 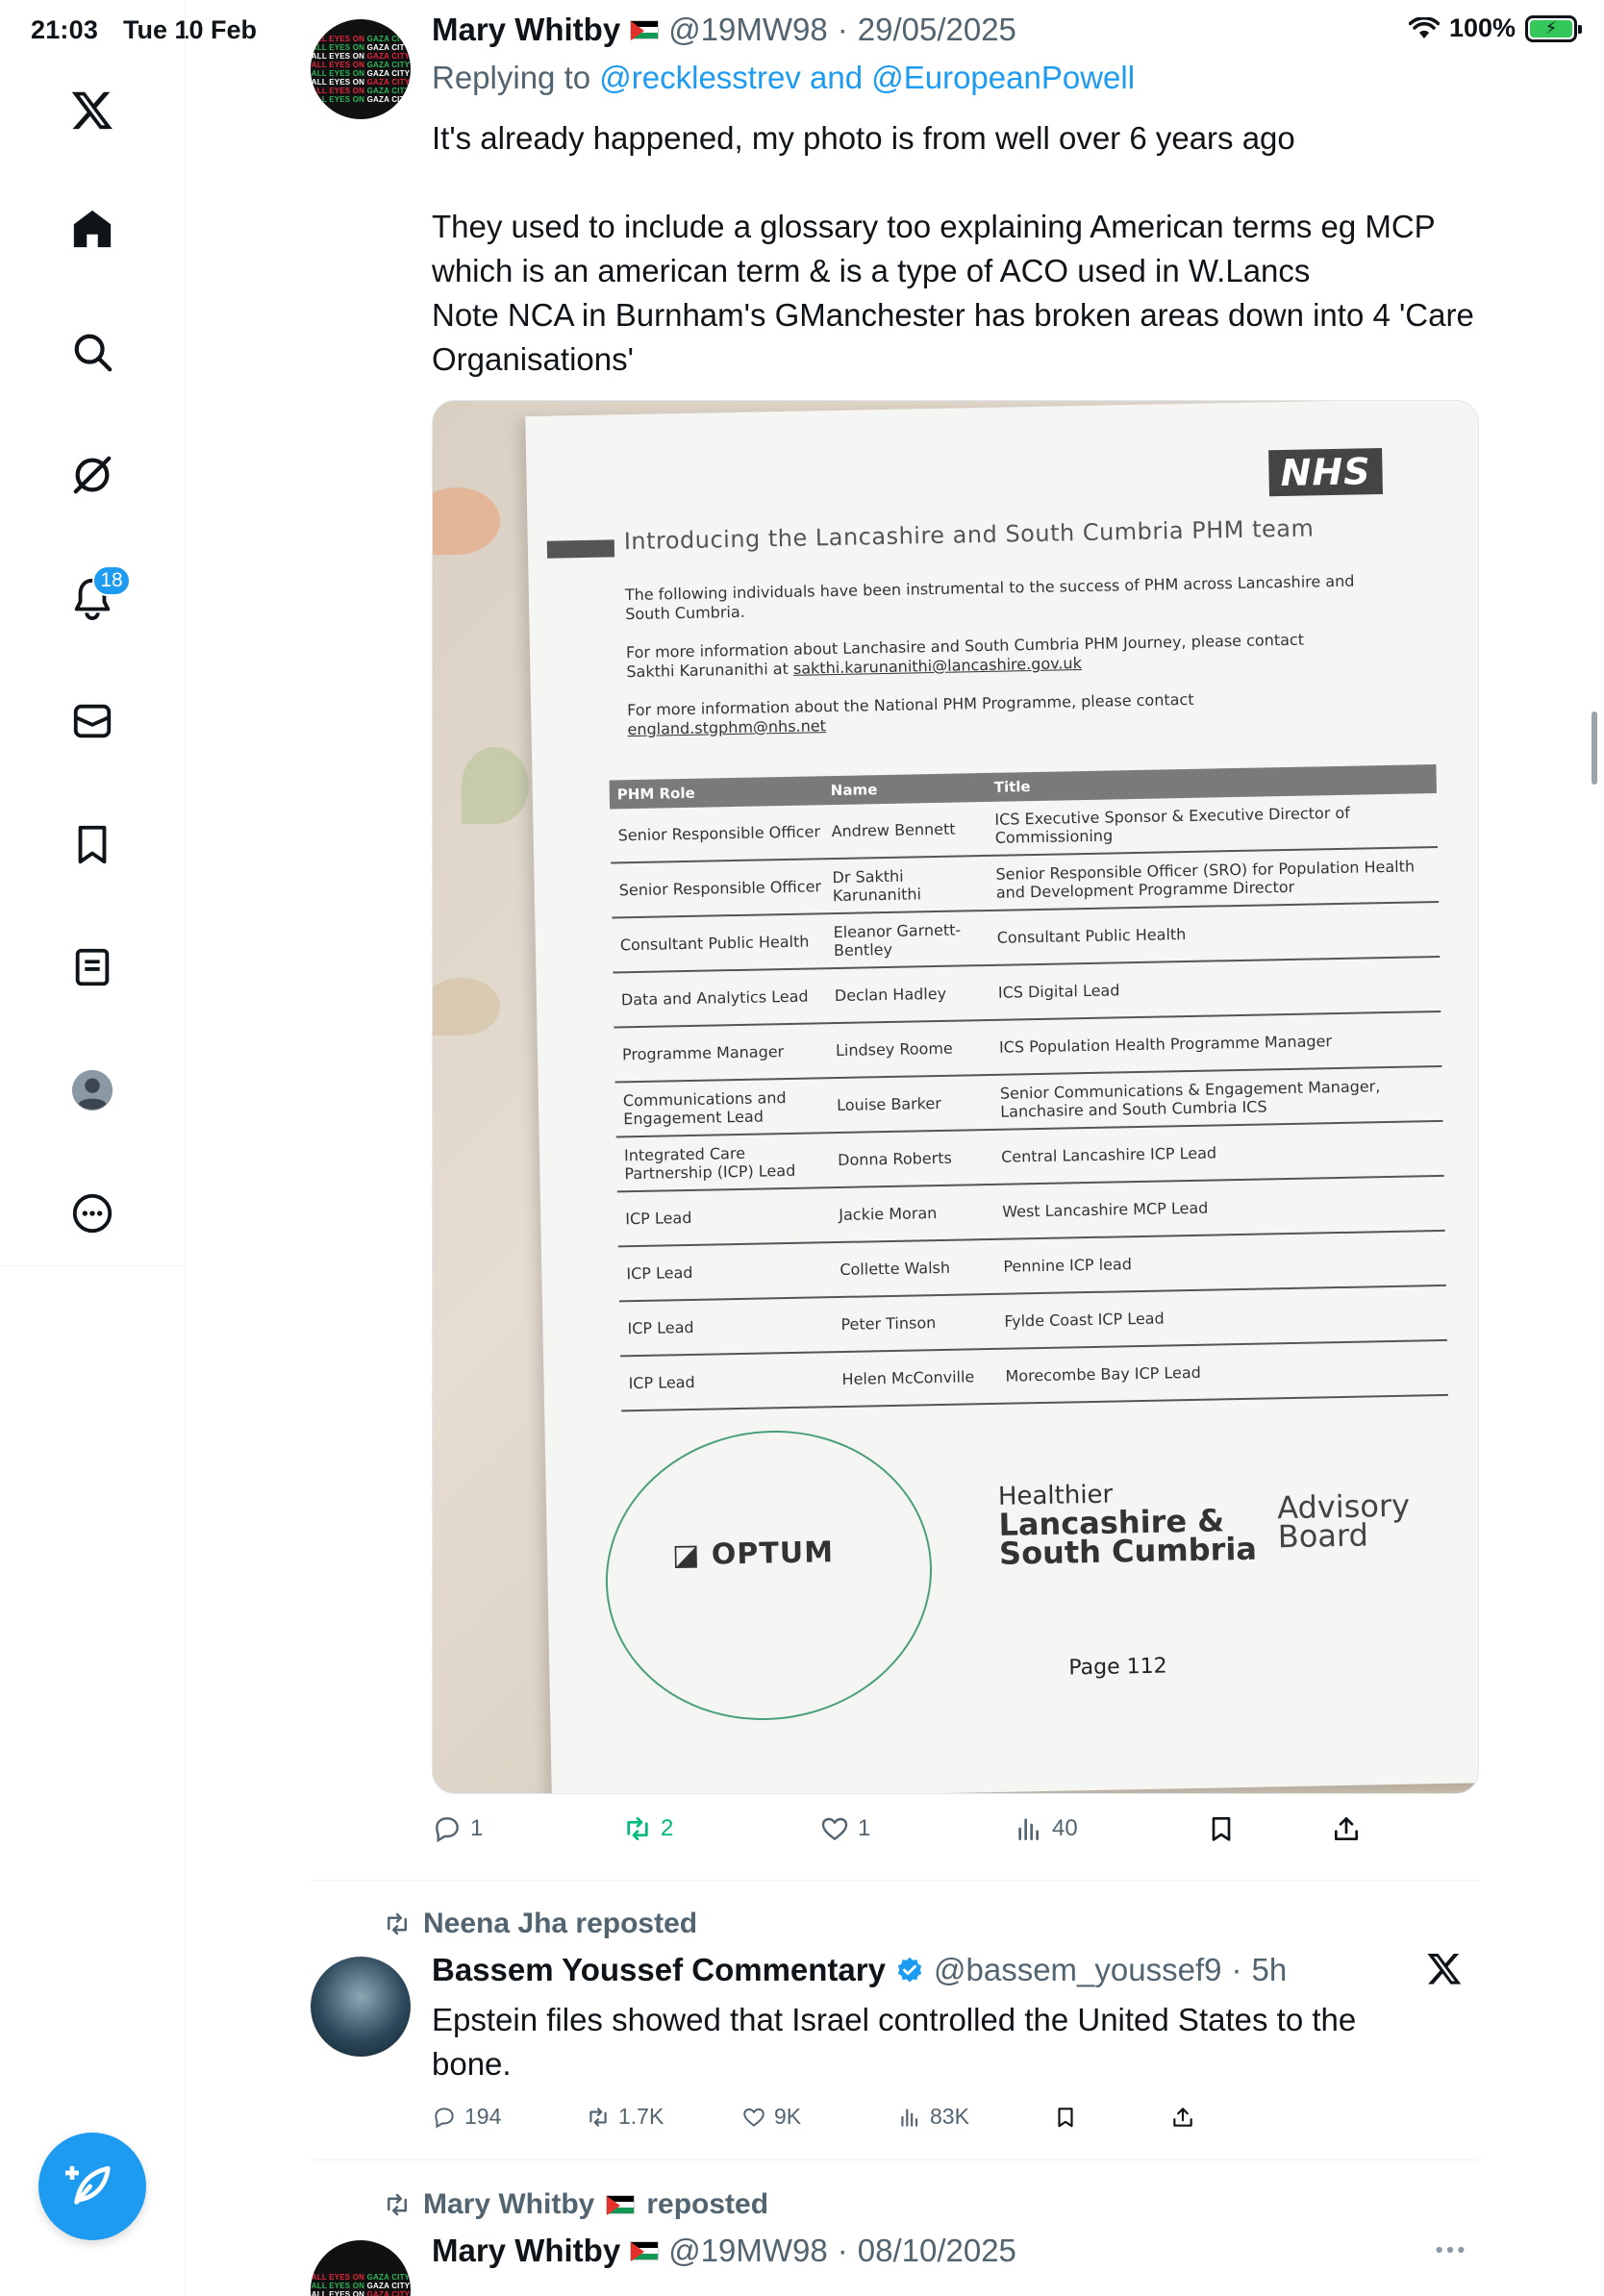 I want to click on doc-table-cell: ICS Population Health Programme Manager, so click(x=1165, y=1044).